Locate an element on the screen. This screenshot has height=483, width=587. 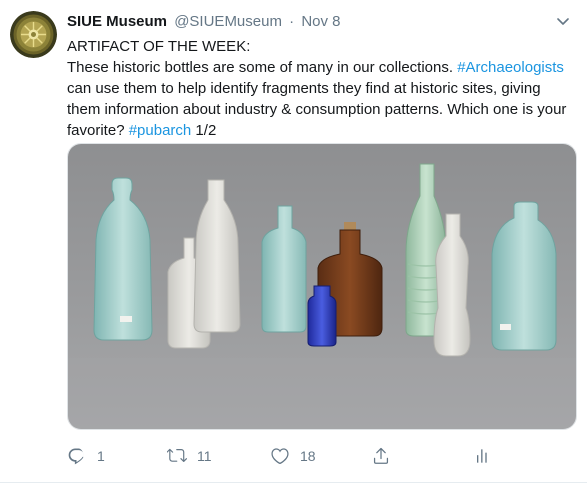
avatar is located at coordinates (33, 34).